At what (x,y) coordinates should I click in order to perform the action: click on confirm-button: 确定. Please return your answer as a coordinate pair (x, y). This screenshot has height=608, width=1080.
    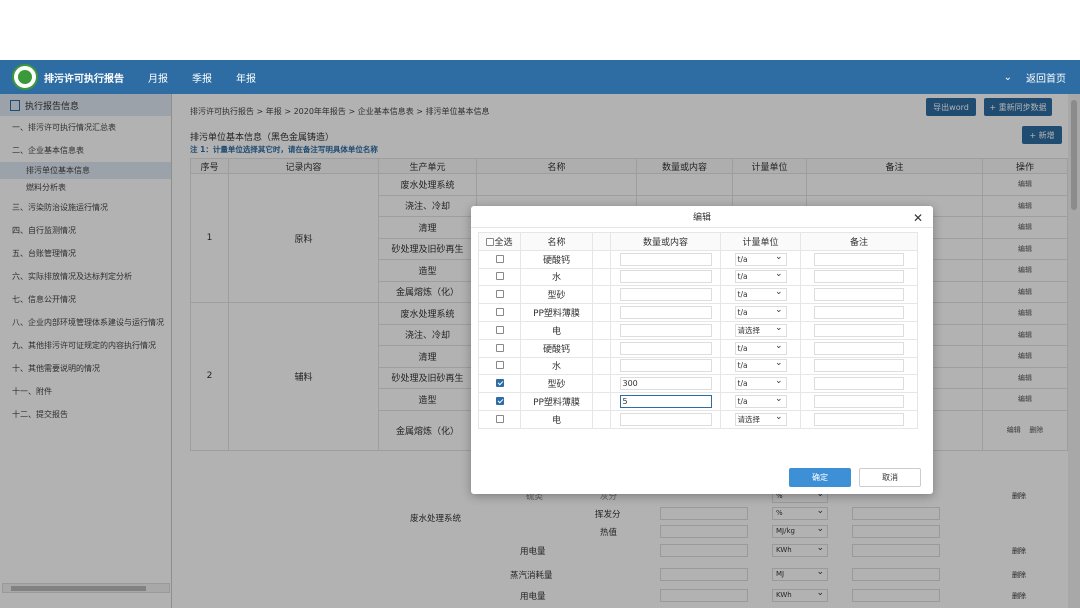
    Looking at the image, I should click on (820, 477).